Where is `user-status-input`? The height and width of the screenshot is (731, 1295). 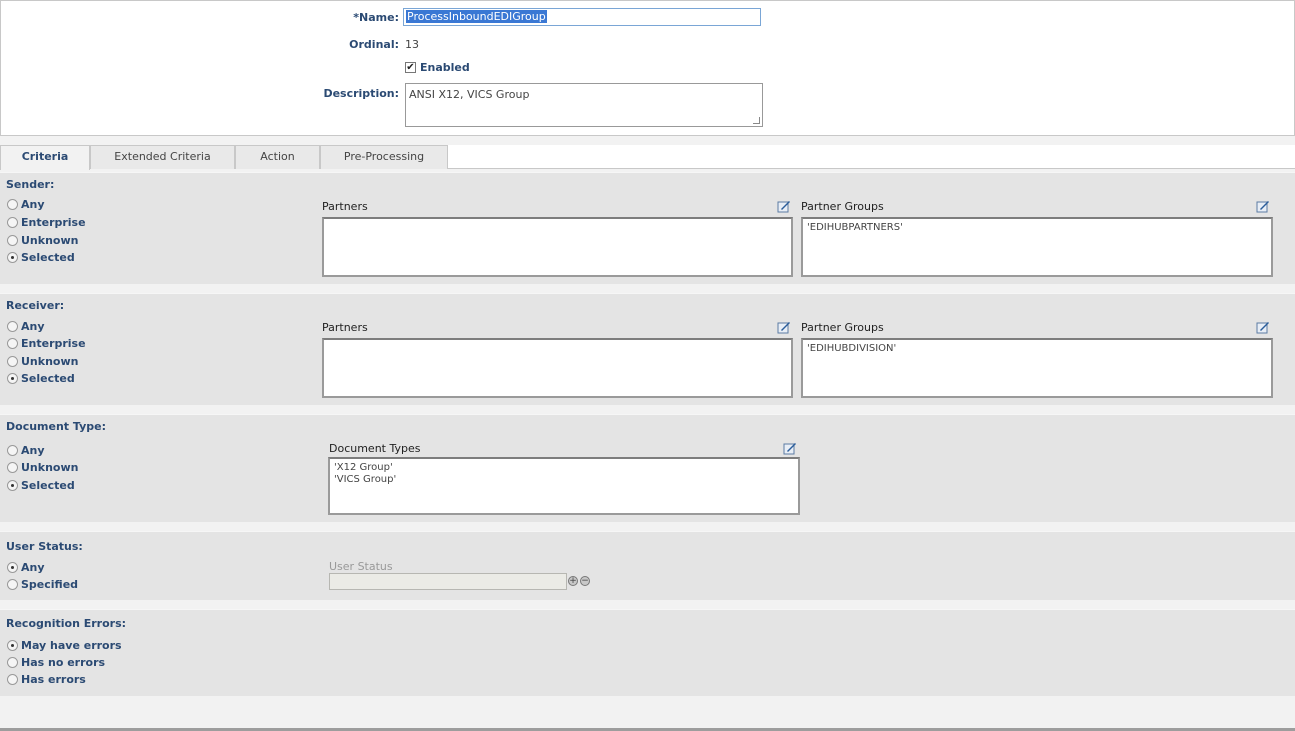
user-status-input is located at coordinates (448, 581).